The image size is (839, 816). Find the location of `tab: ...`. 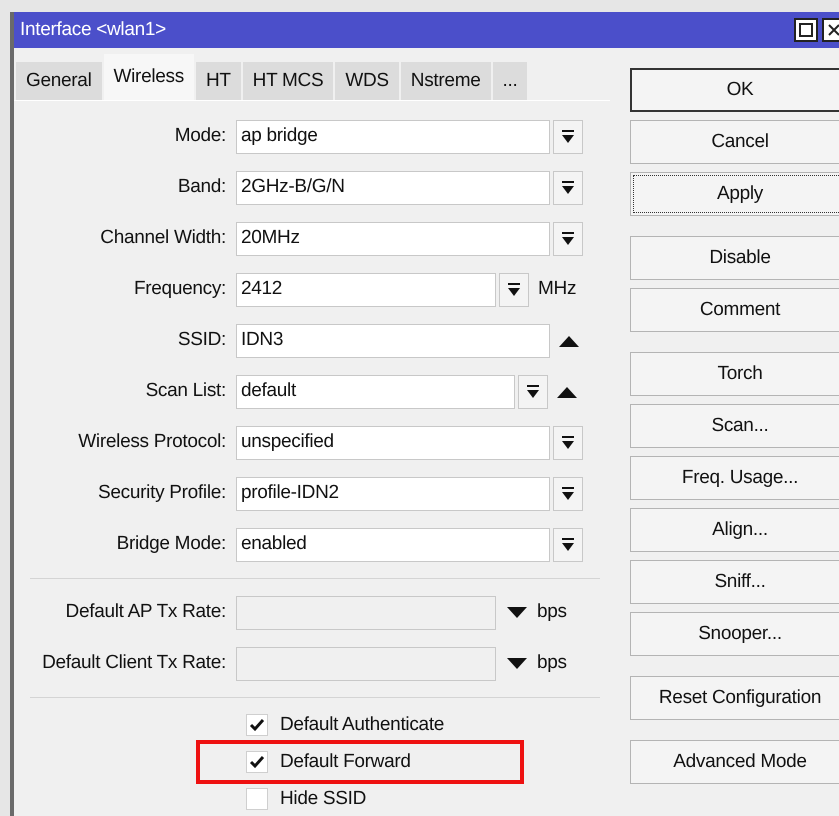

tab: ... is located at coordinates (510, 81).